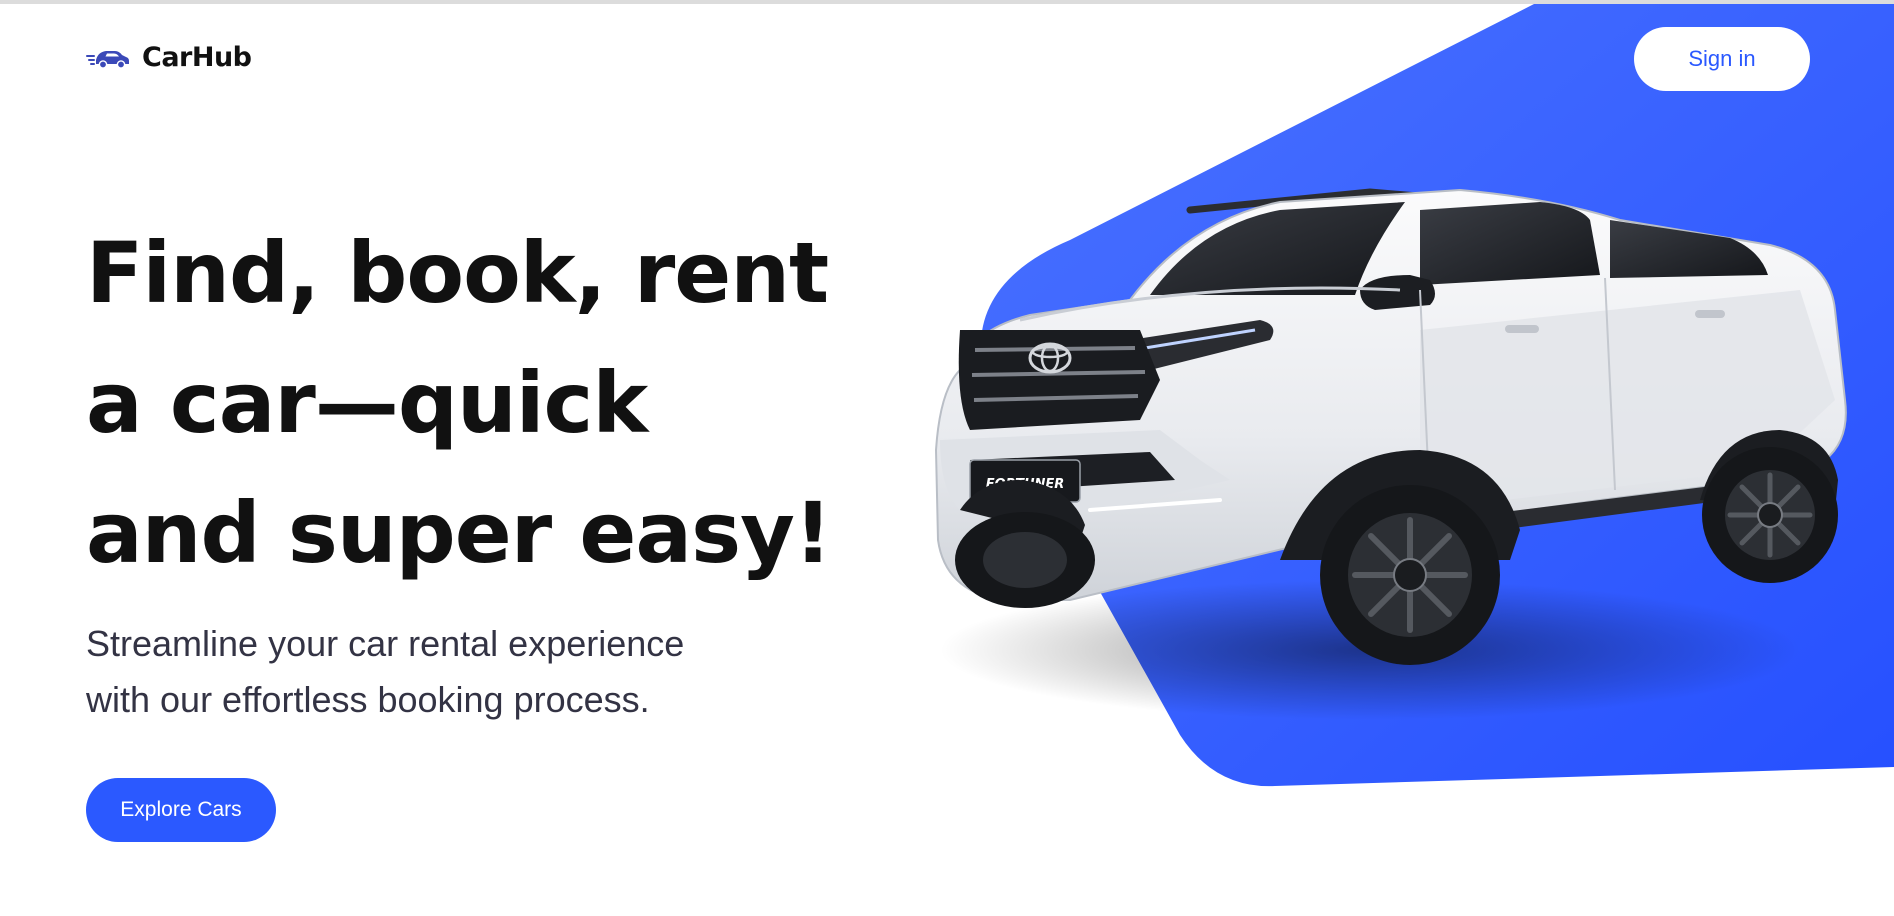 Image resolution: width=1894 pixels, height=916 pixels. Describe the element at coordinates (947, 59) in the screenshot. I see `navbar: CarHub Sign in` at that location.